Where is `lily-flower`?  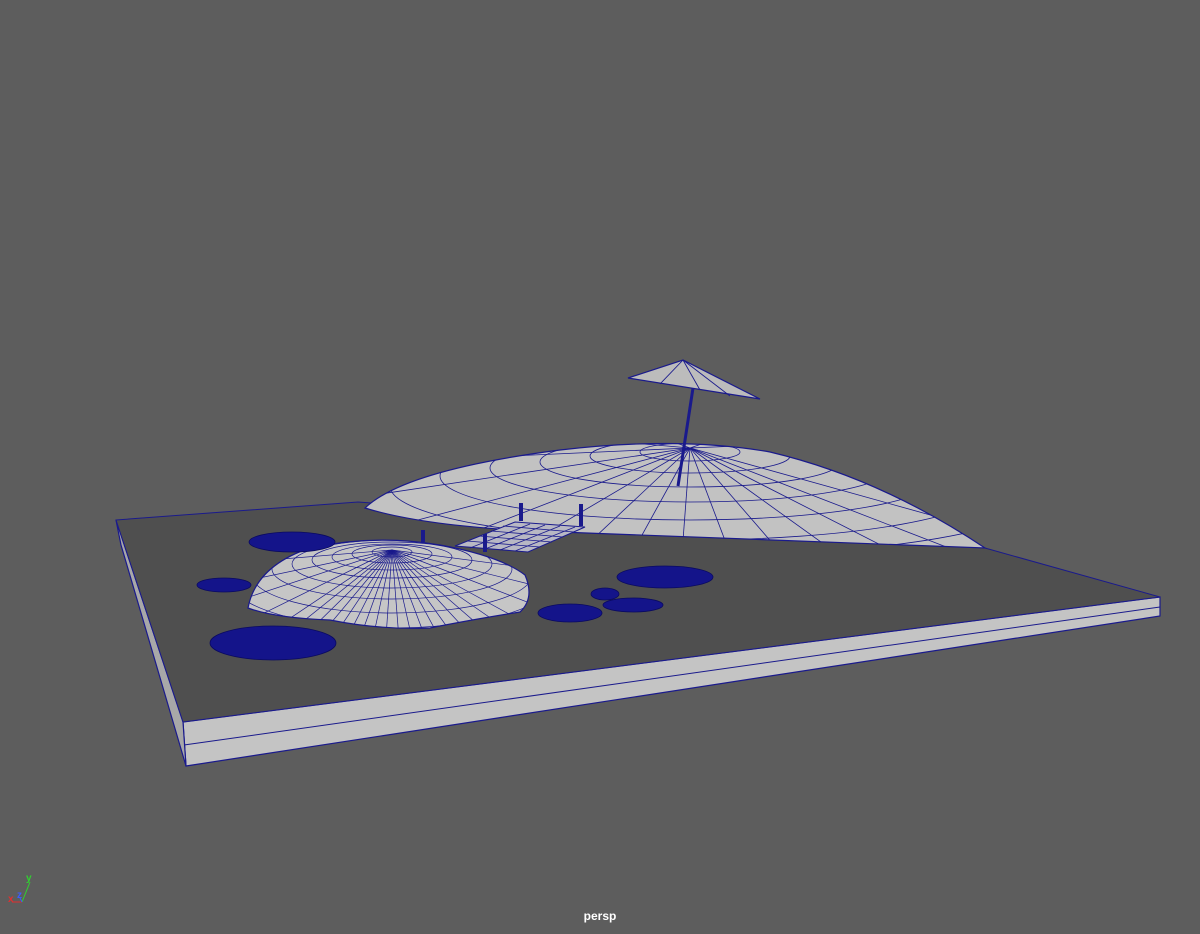
lily-flower is located at coordinates (605, 594).